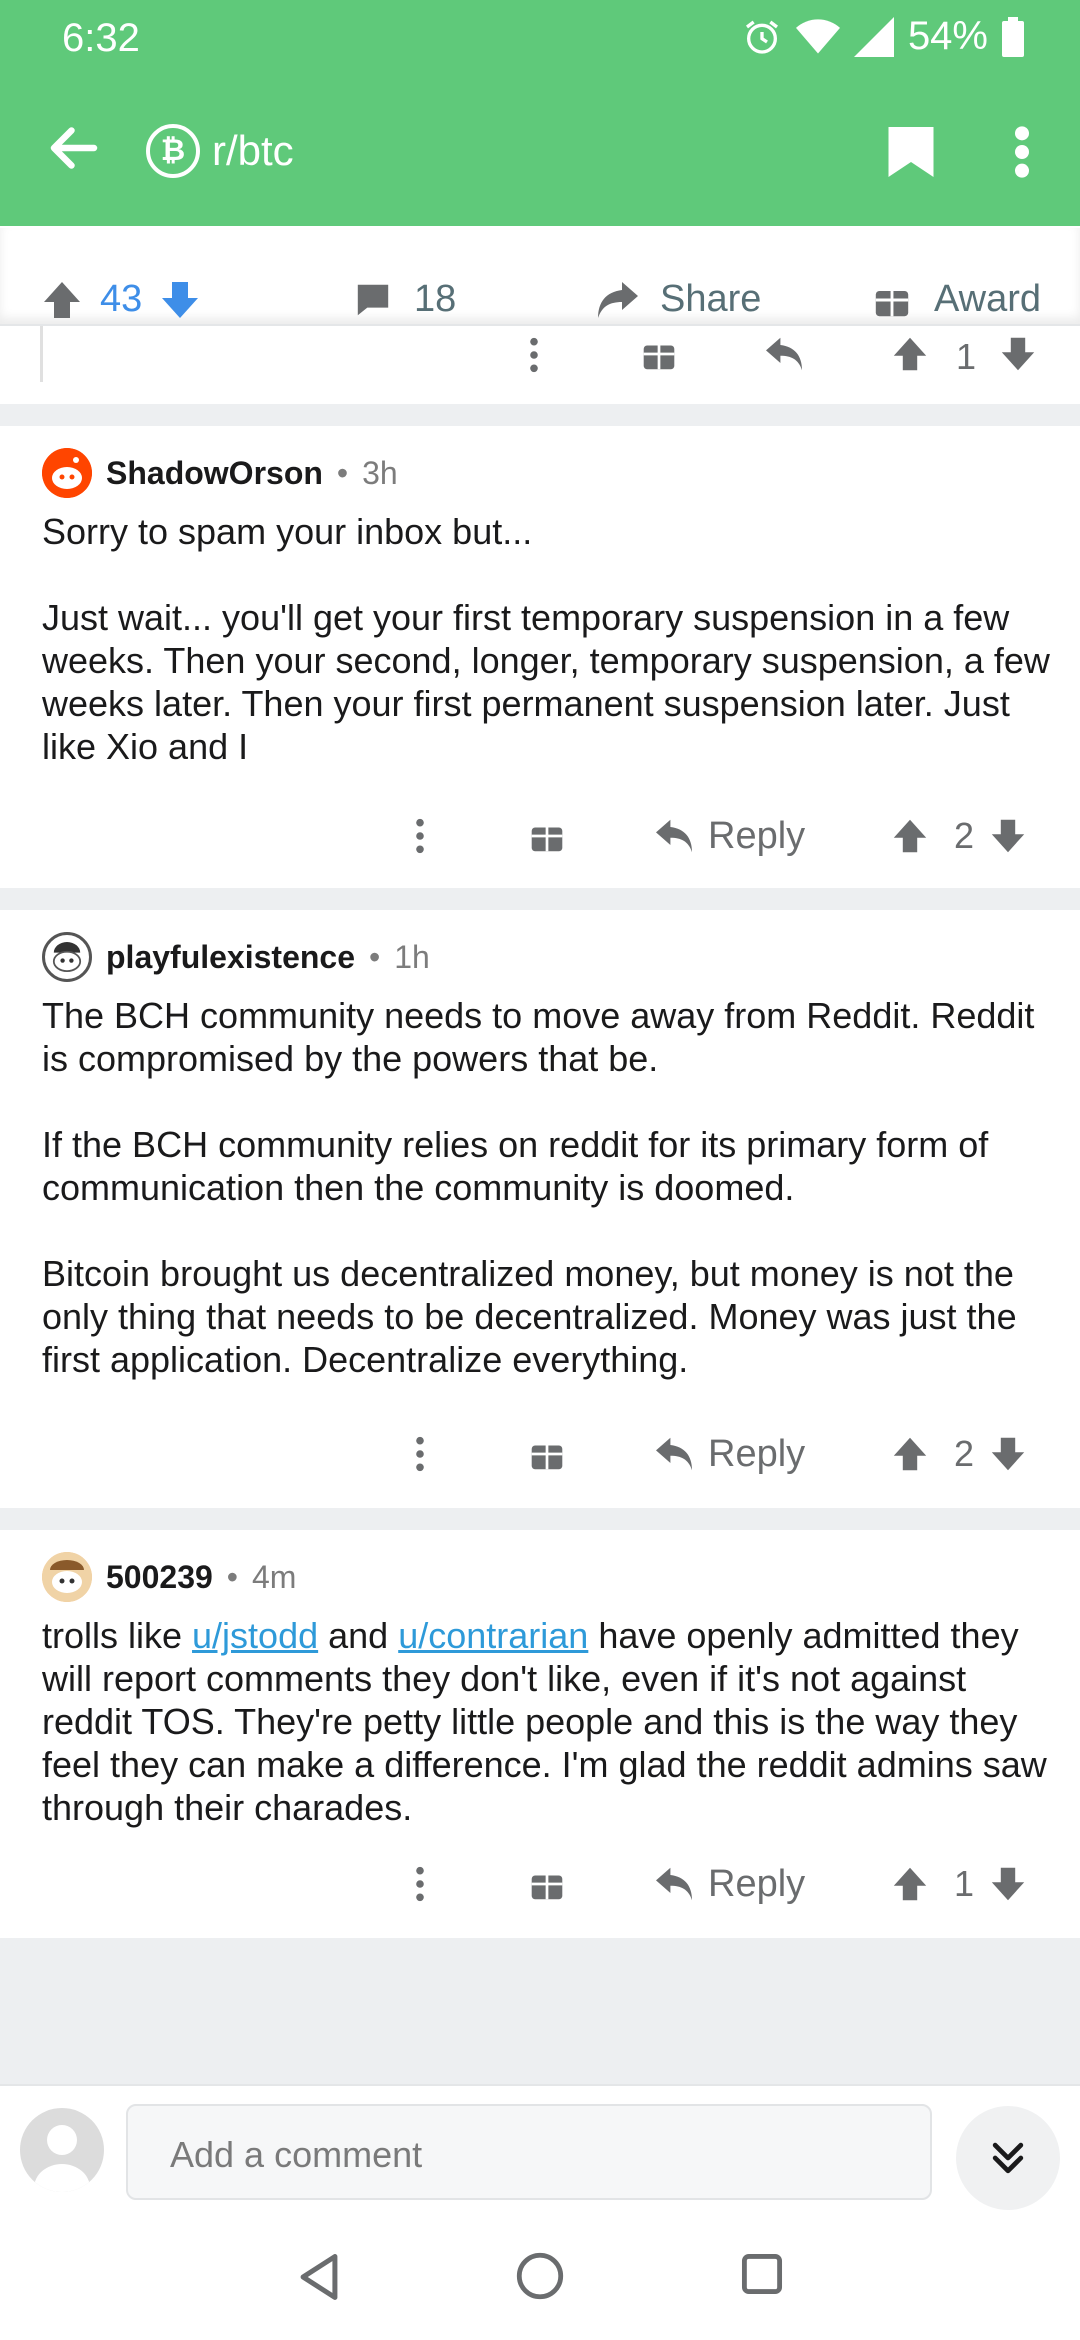 Image resolution: width=1080 pixels, height=2340 pixels. I want to click on comments-count: 18, so click(435, 299).